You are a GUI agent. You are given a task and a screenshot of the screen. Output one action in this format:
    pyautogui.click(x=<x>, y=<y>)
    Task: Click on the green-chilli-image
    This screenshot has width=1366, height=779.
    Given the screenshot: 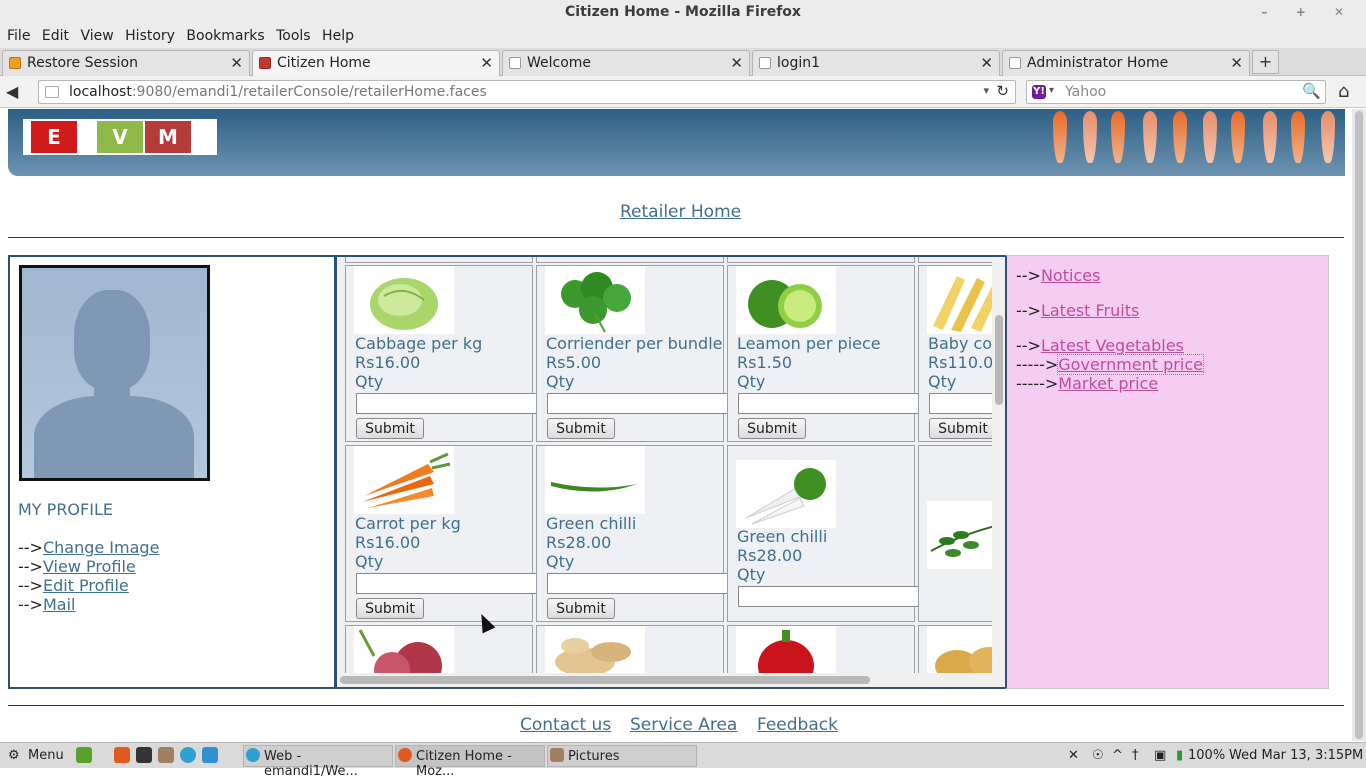 What is the action you would take?
    pyautogui.click(x=595, y=480)
    